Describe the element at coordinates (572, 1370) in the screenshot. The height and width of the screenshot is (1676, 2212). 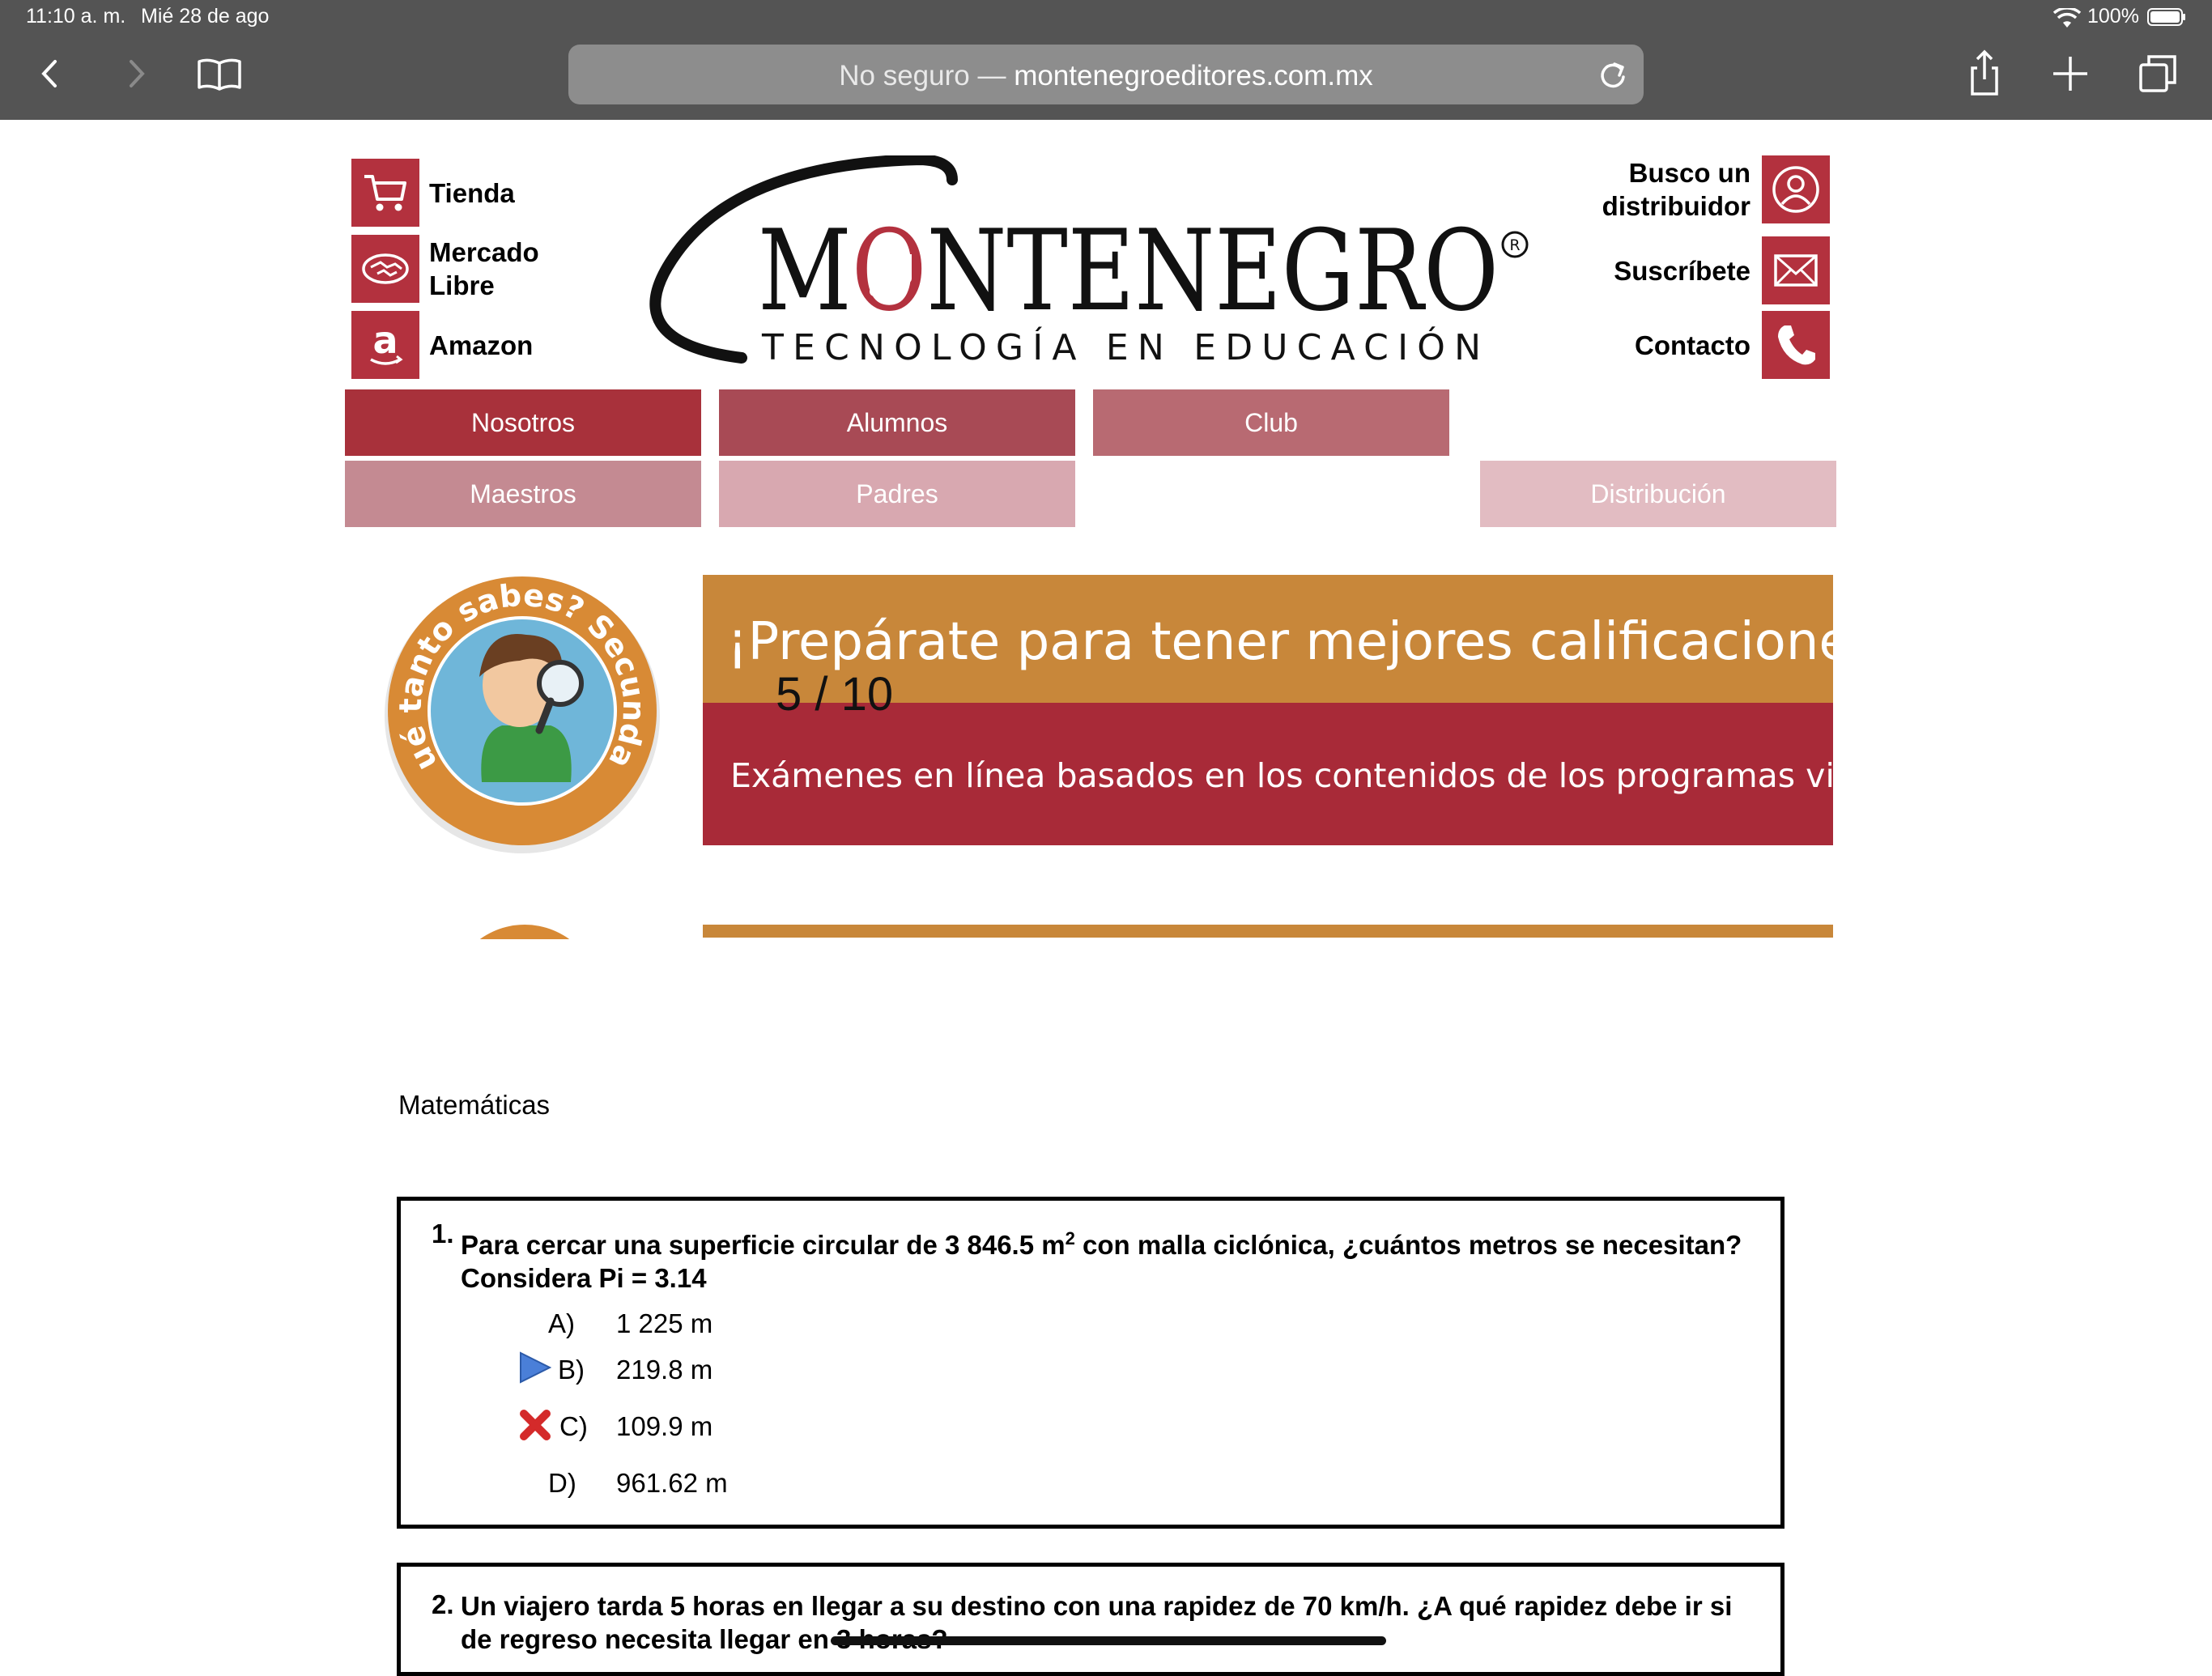
I see `option-b-letter: B)` at that location.